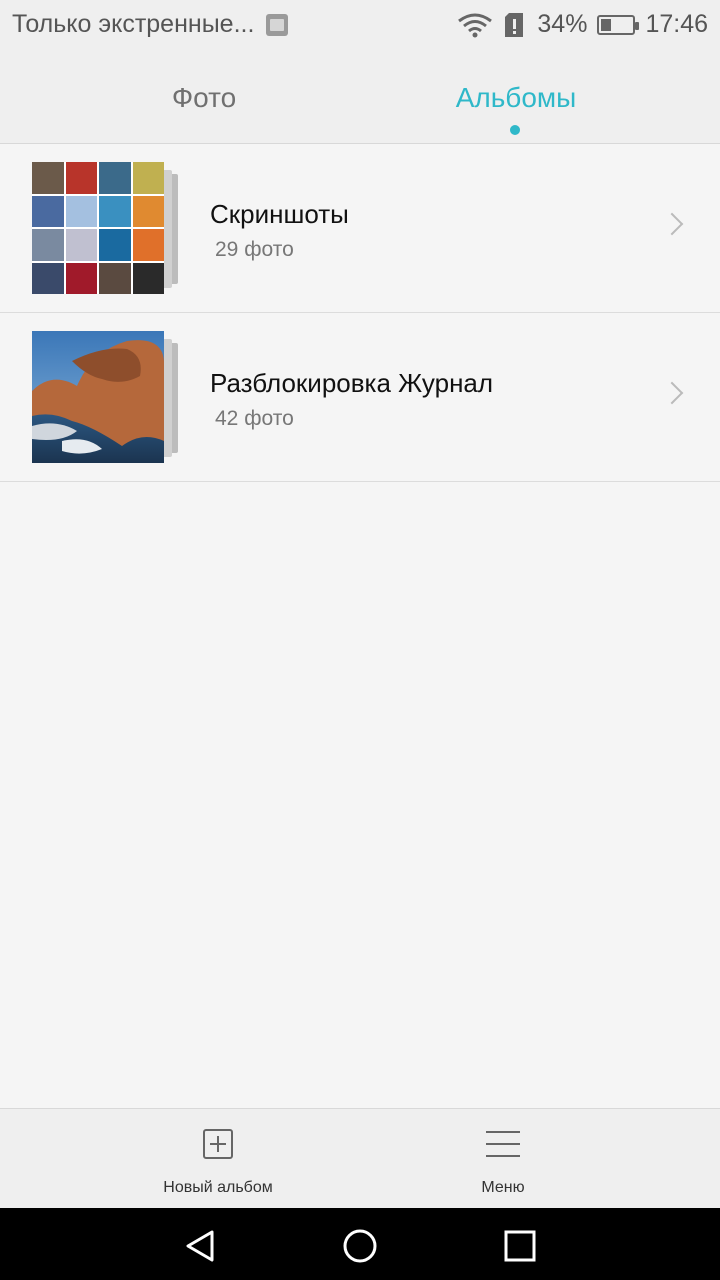 The image size is (720, 1280). Describe the element at coordinates (360, 228) in the screenshot. I see `album-item-screenshots: Скриншоты 29 фото` at that location.